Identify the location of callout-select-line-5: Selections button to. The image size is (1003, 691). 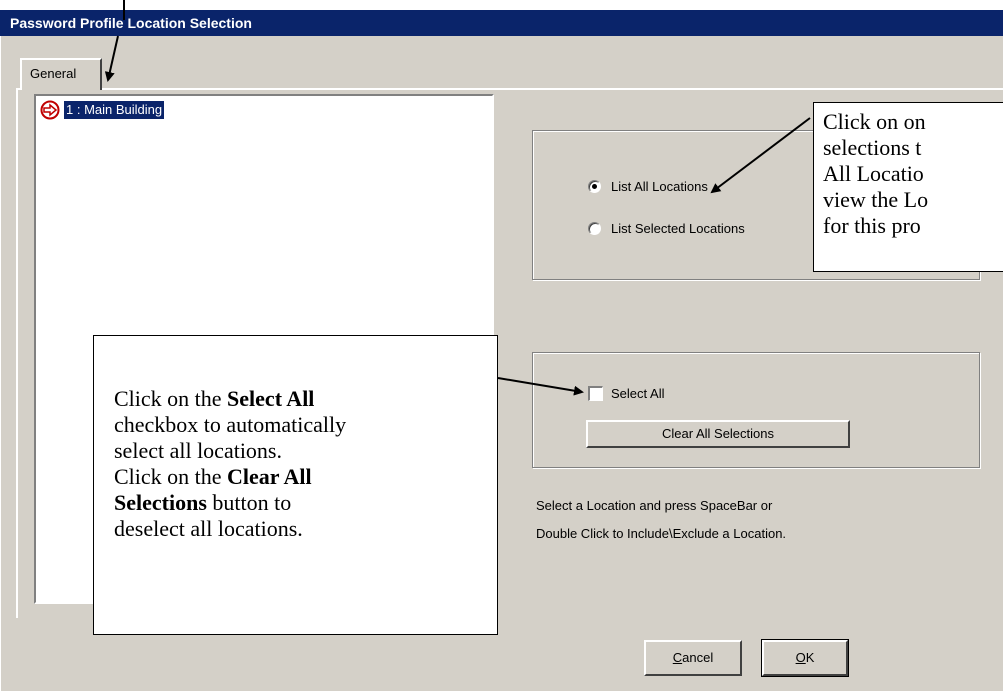
(305, 503).